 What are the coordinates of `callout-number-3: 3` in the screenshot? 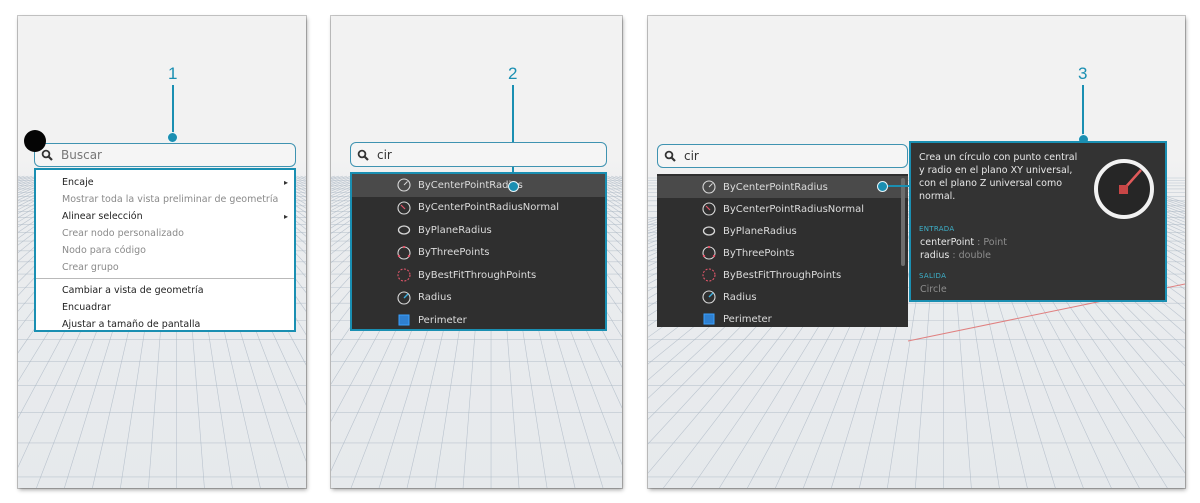 It's located at (1083, 73).